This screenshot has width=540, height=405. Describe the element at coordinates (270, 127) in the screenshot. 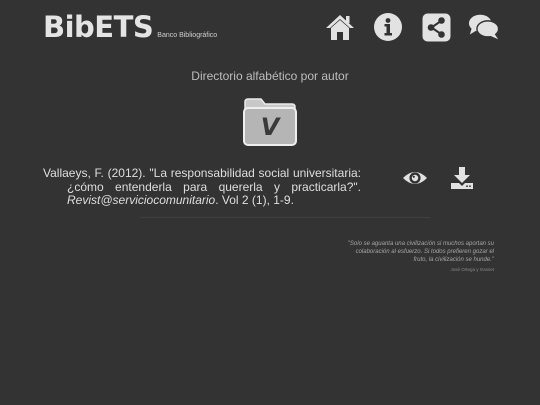

I see `folder-letter: V` at that location.